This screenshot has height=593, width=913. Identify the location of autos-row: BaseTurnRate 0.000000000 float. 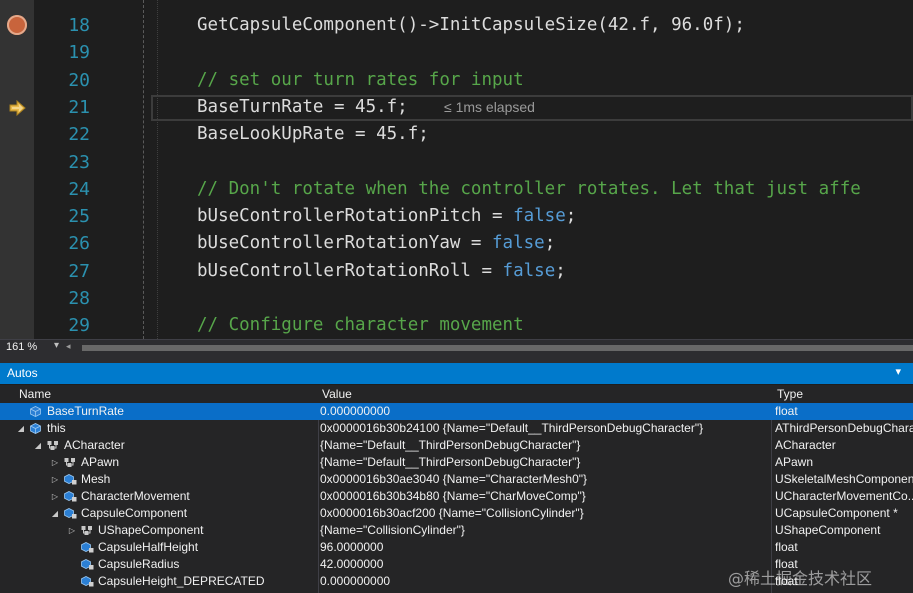
(456, 411).